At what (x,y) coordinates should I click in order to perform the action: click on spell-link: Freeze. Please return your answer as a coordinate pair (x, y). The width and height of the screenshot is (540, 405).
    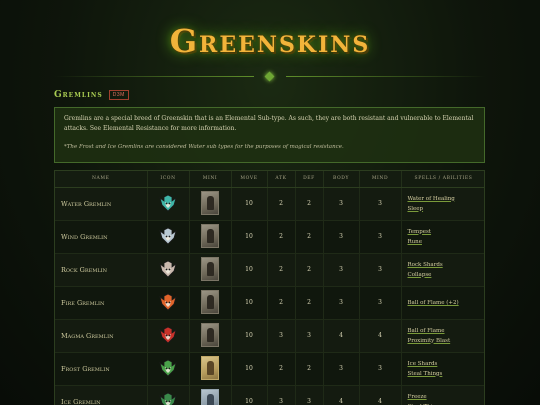
    Looking at the image, I should click on (417, 397).